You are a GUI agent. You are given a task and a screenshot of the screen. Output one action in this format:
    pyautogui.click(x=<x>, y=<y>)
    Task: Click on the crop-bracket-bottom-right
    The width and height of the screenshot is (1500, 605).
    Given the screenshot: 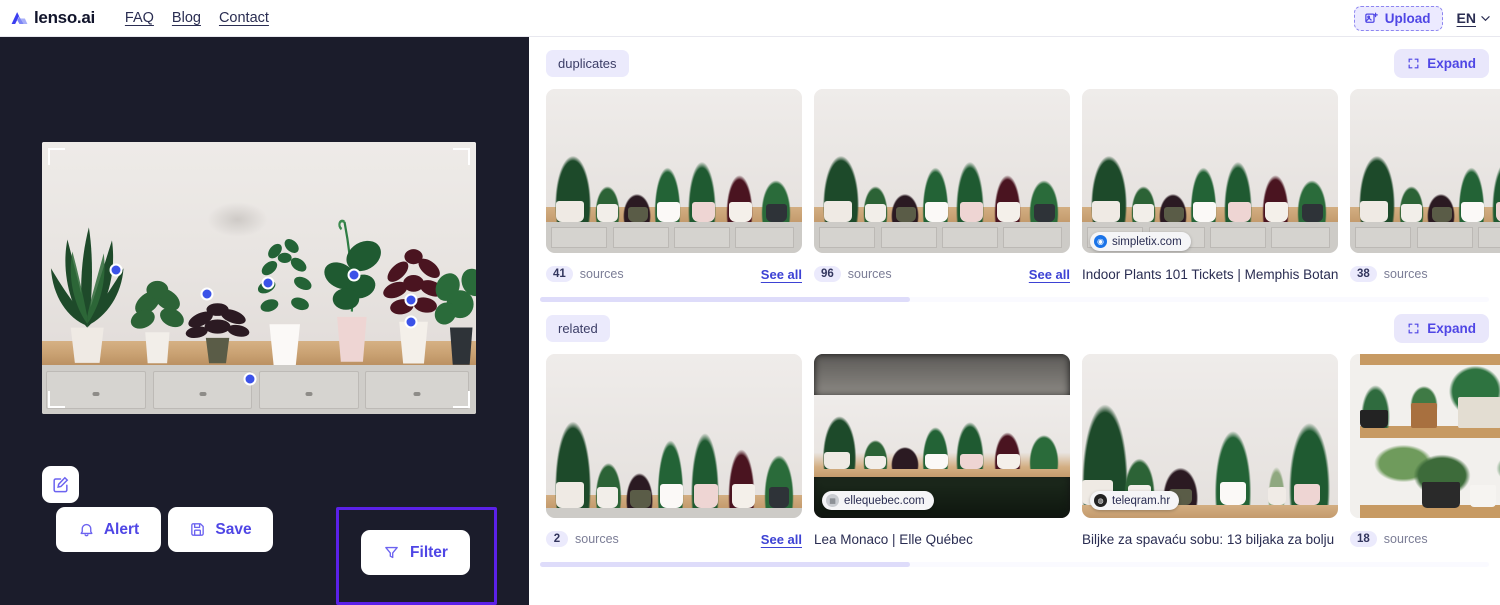 What is the action you would take?
    pyautogui.click(x=461, y=399)
    